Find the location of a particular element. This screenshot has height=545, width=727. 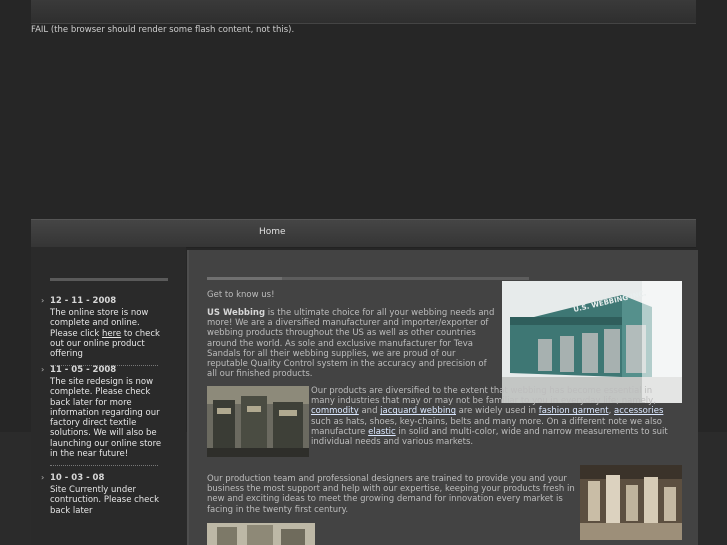

news-date: › 10 - 03 - 08 is located at coordinates (73, 478).